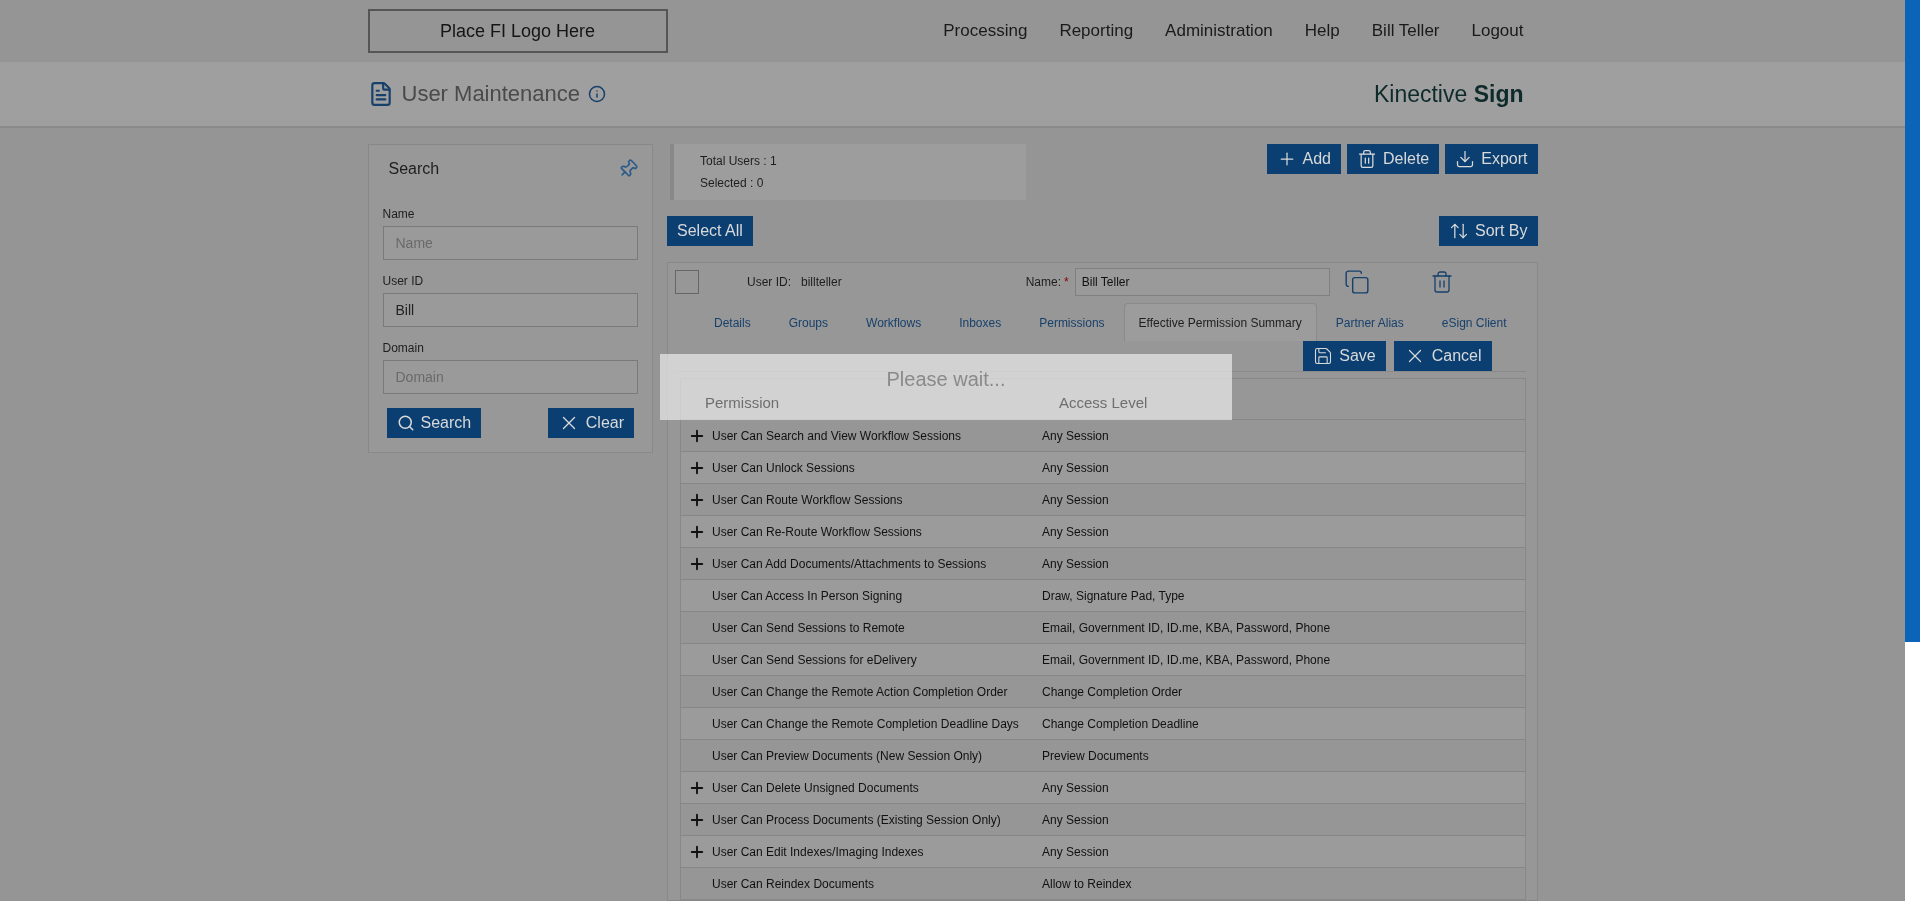  Describe the element at coordinates (860, 691) in the screenshot. I see `table-cell-text: User Can Change the Remote Action Completion Order` at that location.